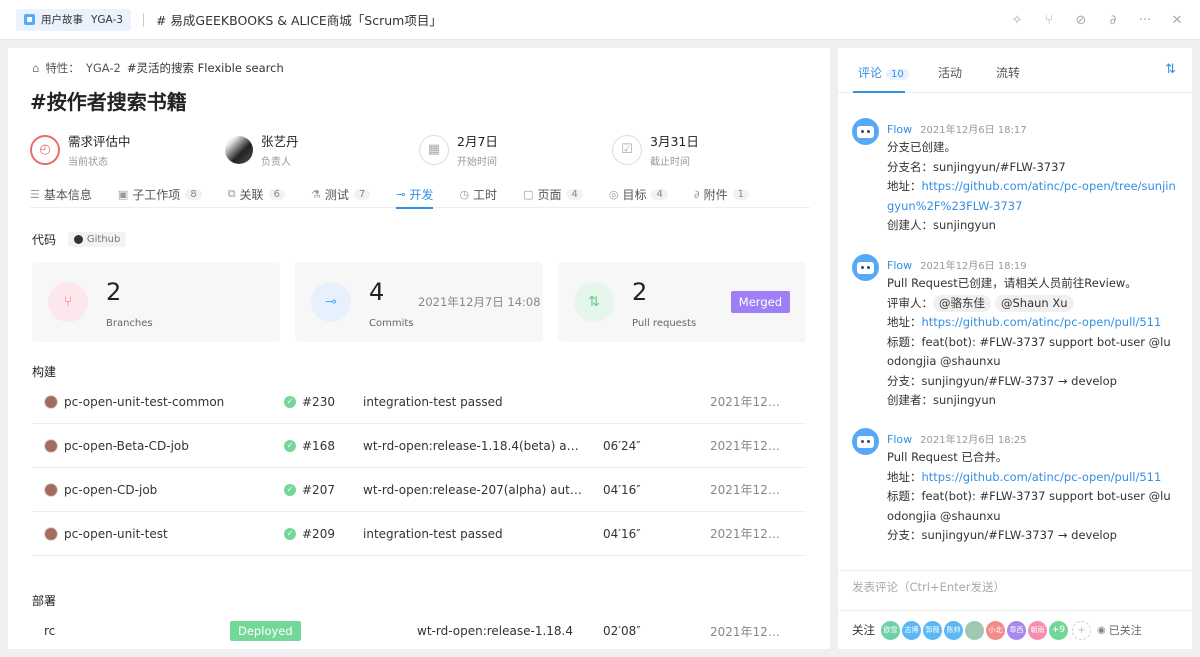 This screenshot has width=1200, height=657. Describe the element at coordinates (126, 446) in the screenshot. I see `build-name: pc-open-Beta-CD-job` at that location.